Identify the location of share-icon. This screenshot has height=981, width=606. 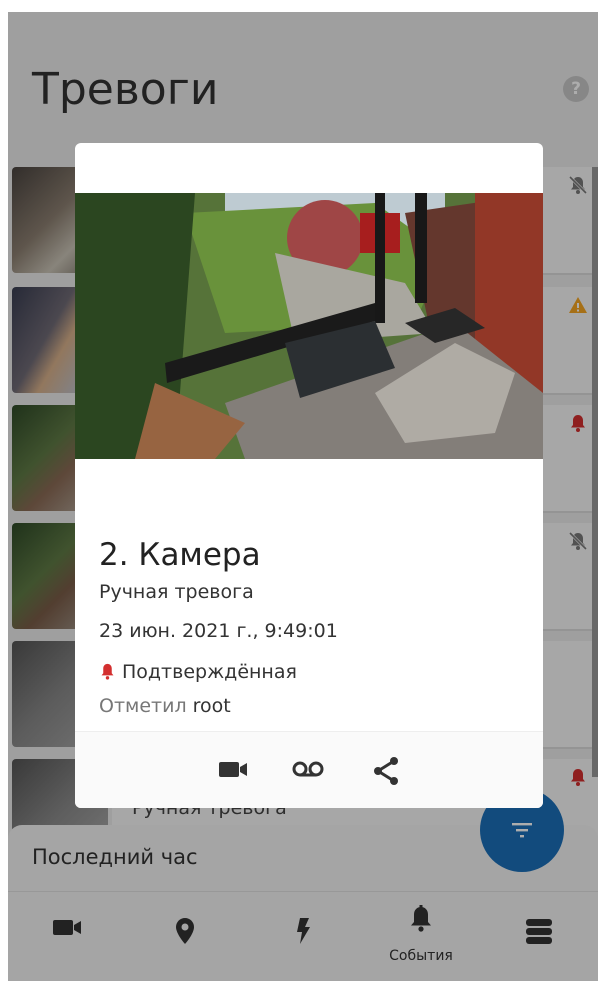
(386, 771).